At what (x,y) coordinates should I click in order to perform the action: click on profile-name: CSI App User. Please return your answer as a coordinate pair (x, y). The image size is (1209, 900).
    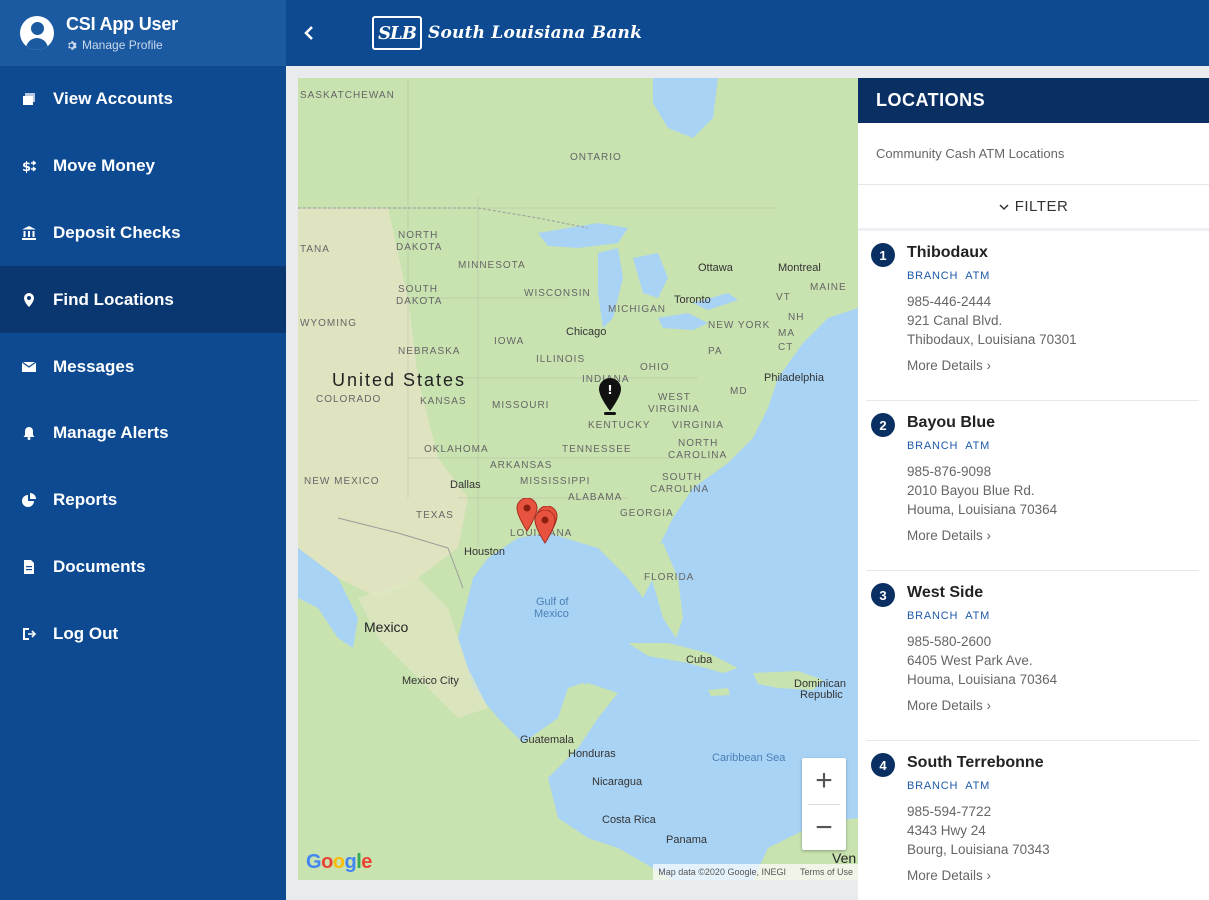
    Looking at the image, I should click on (122, 24).